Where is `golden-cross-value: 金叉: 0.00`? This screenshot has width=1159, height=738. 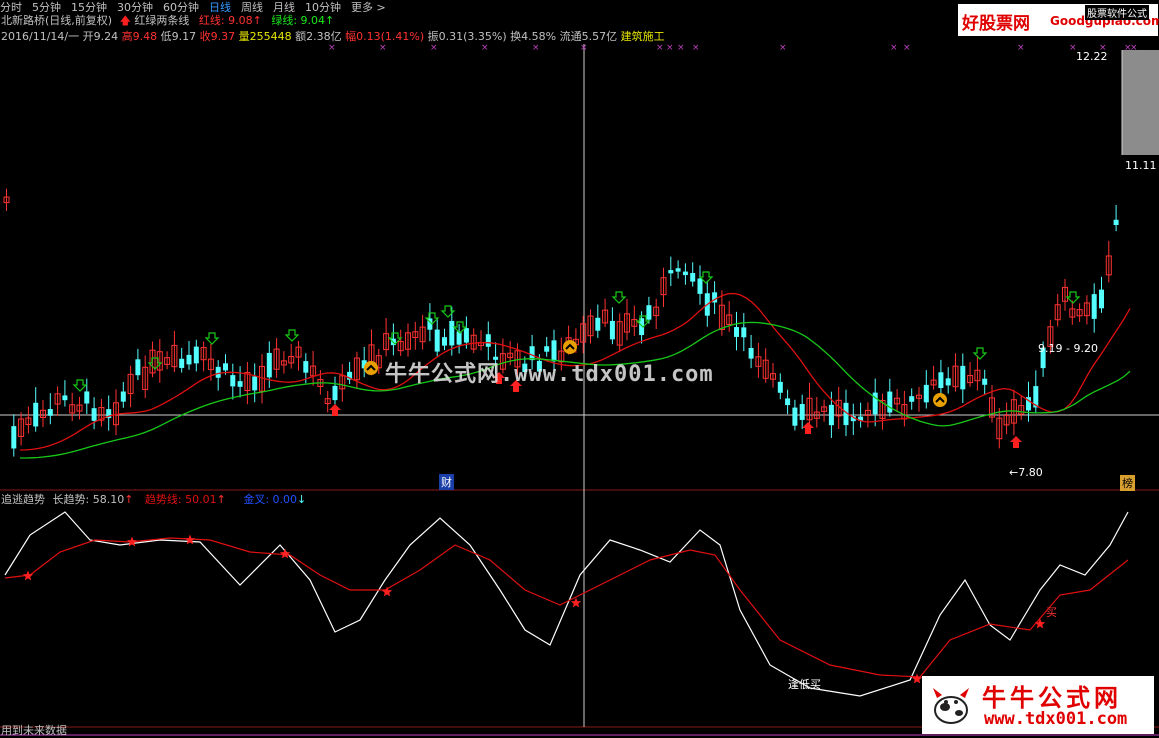 golden-cross-value: 金叉: 0.00 is located at coordinates (270, 499).